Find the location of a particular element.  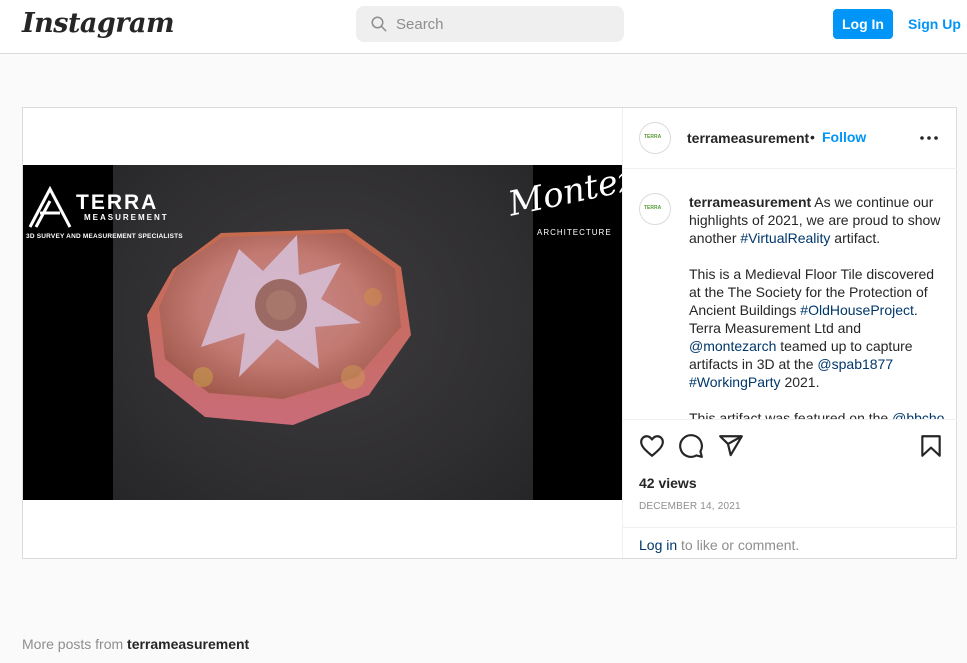

caption-p2e: 2021. is located at coordinates (800, 382).